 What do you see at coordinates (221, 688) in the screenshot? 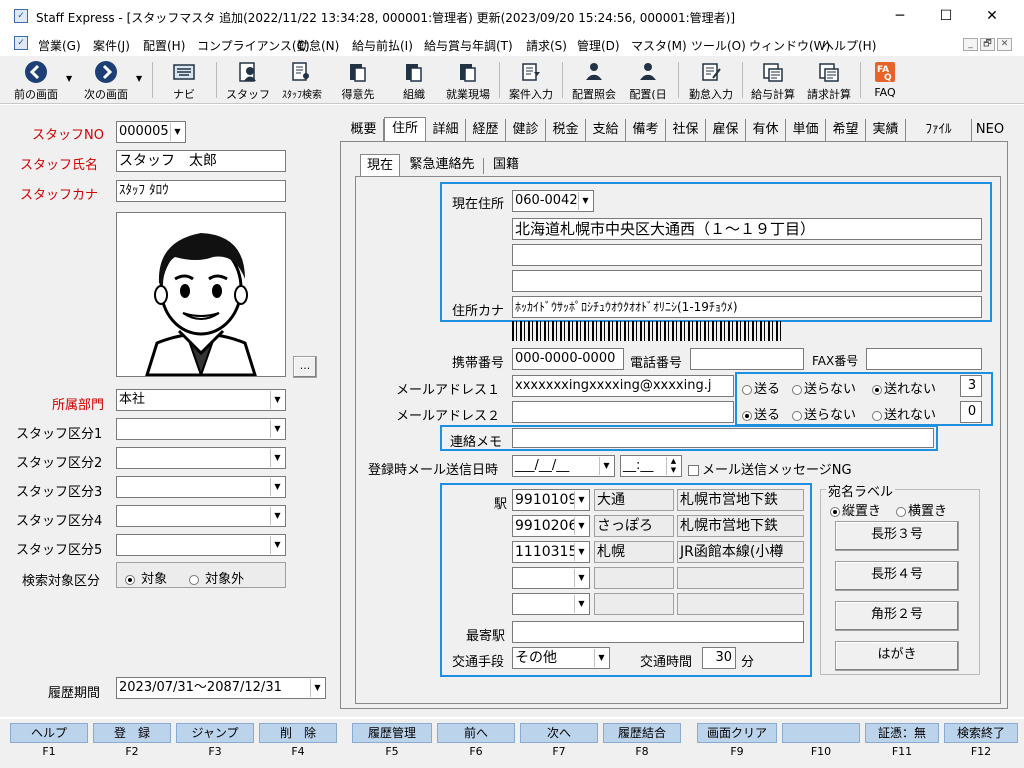
I see `history-period-select: 2023/07/31～2087/12/31 ▼` at bounding box center [221, 688].